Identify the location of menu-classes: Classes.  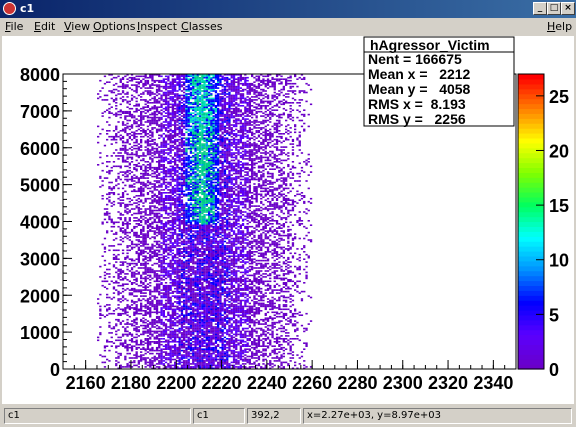
(201, 26).